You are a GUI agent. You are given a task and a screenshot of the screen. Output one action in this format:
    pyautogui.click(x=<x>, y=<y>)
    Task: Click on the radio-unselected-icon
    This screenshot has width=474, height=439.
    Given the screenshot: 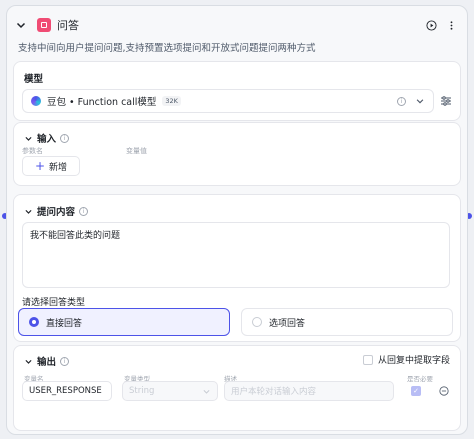 What is the action you would take?
    pyautogui.click(x=257, y=322)
    